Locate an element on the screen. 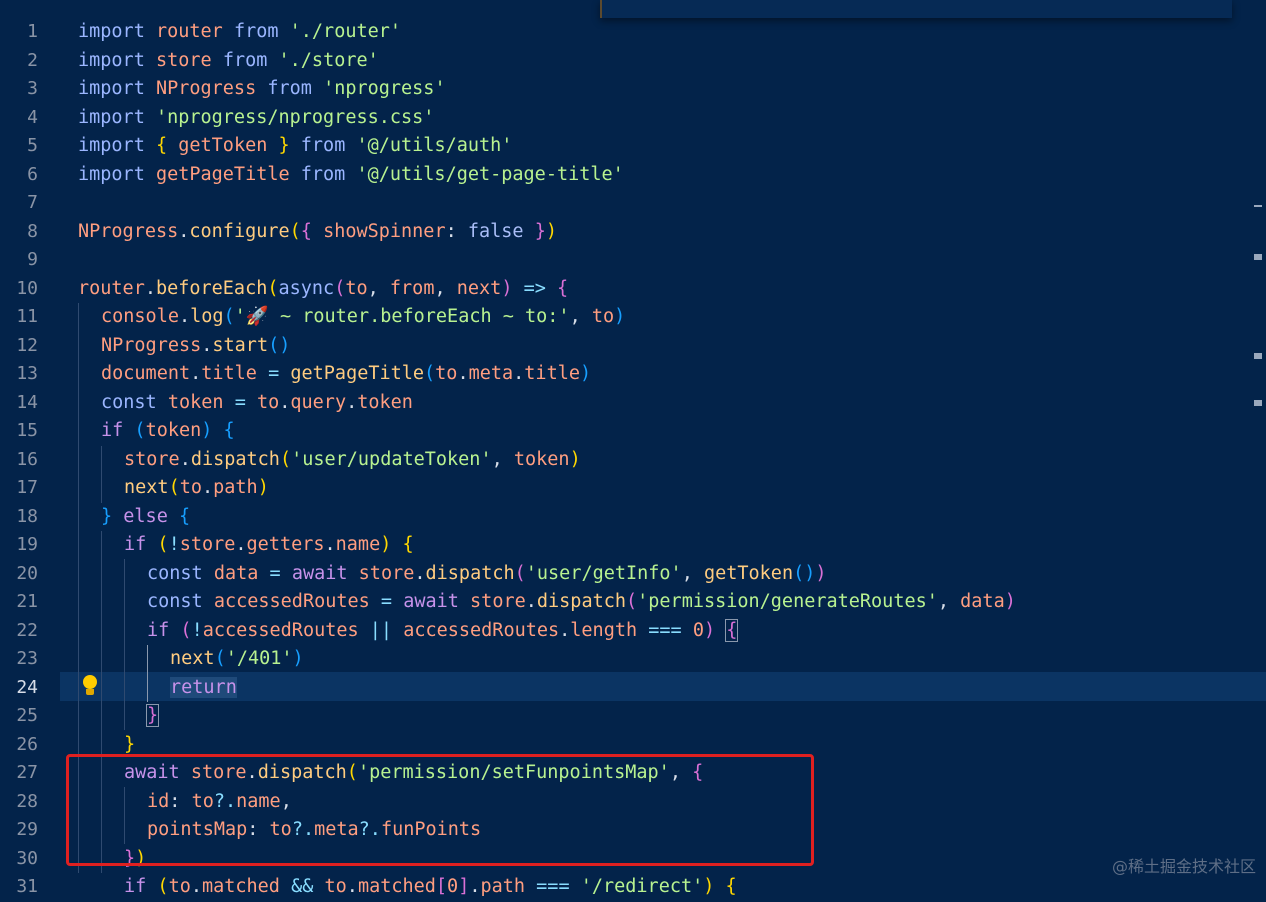 The height and width of the screenshot is (902, 1266). line-number: 5 is located at coordinates (32, 145).